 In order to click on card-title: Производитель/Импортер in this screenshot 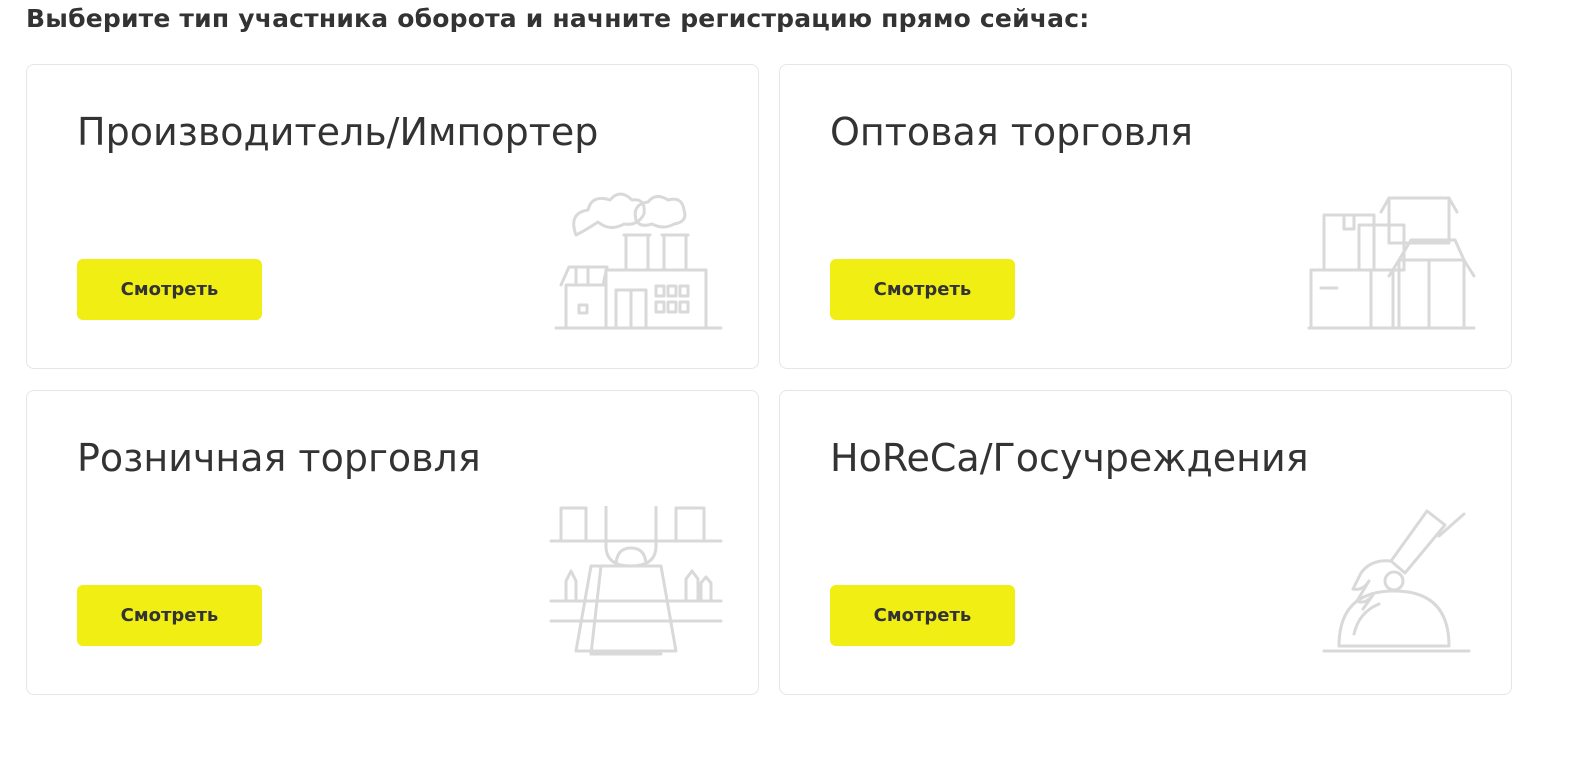, I will do `click(338, 132)`.